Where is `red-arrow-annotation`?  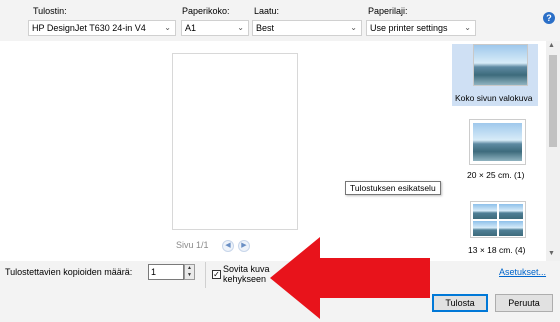
red-arrow-annotation is located at coordinates (350, 278).